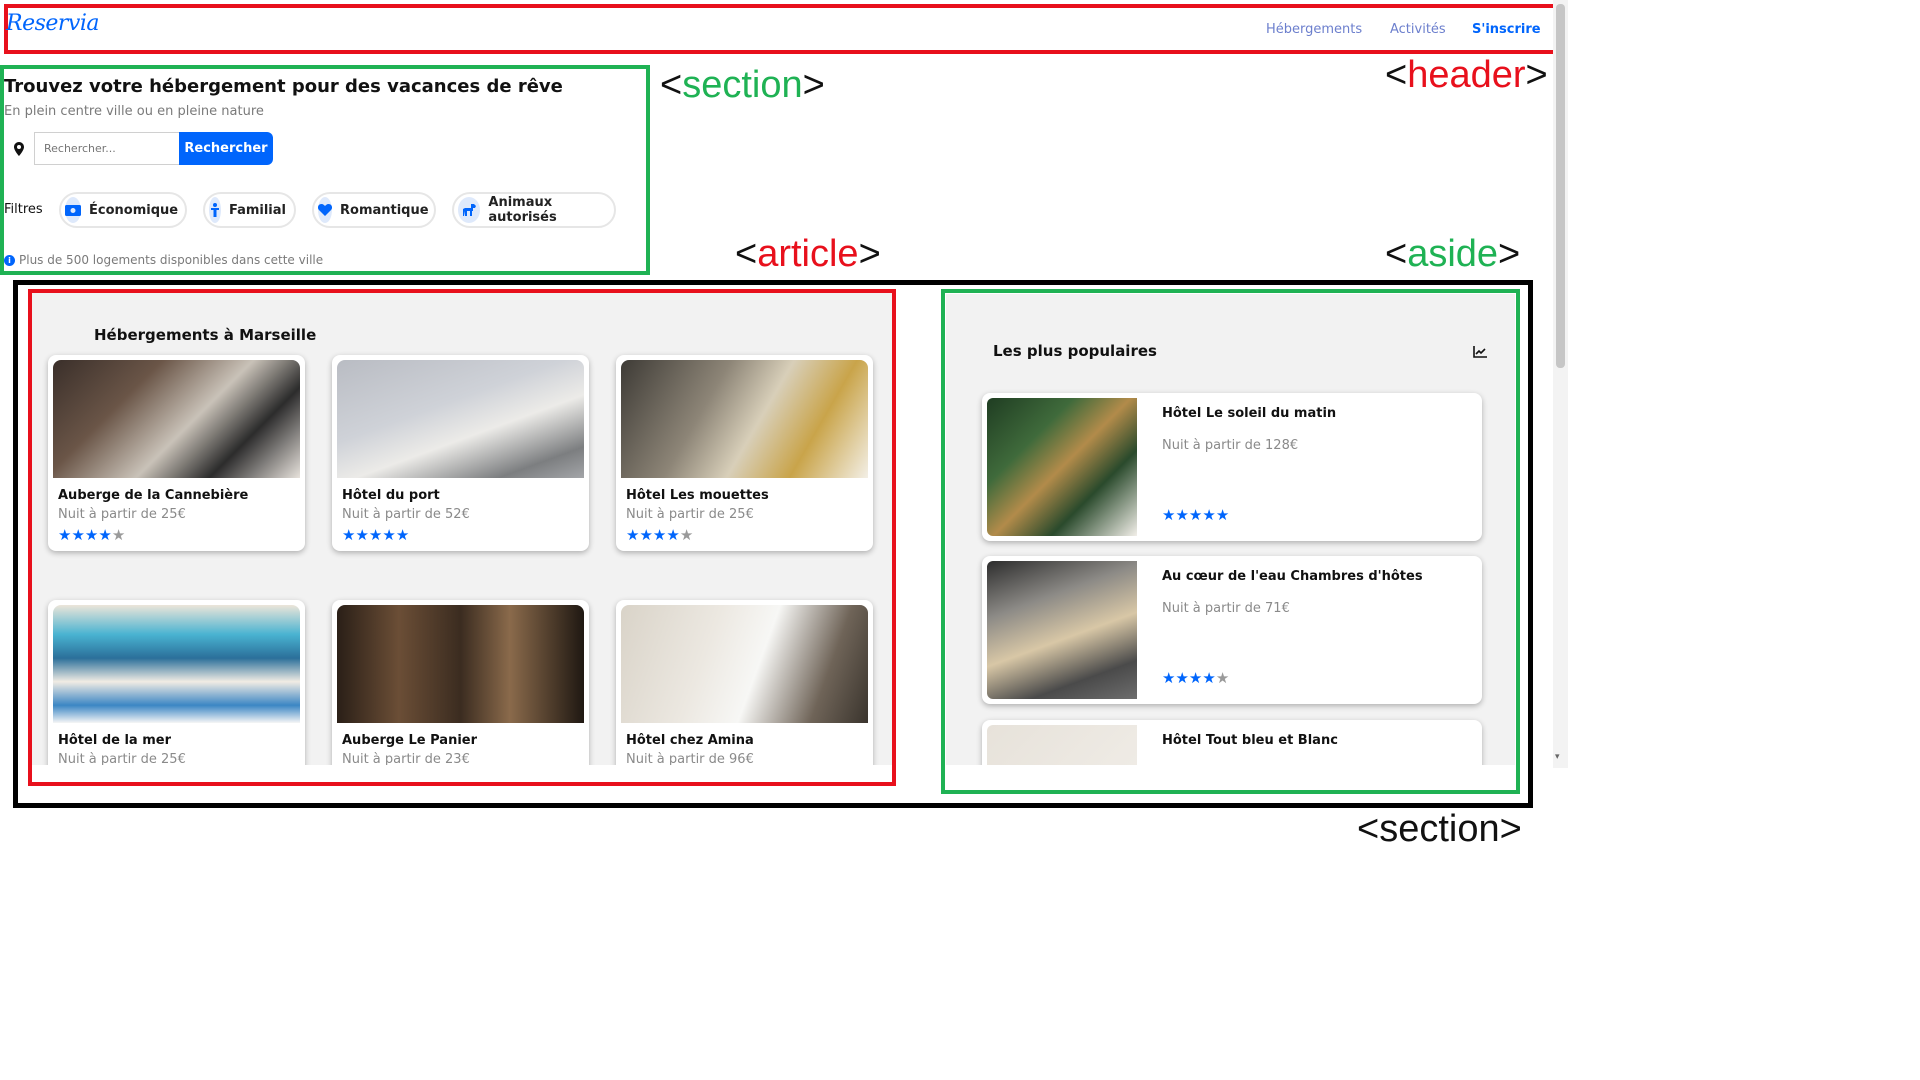 This screenshot has height=1080, width=1920. Describe the element at coordinates (23, 209) in the screenshot. I see `filters-label: Filtres` at that location.